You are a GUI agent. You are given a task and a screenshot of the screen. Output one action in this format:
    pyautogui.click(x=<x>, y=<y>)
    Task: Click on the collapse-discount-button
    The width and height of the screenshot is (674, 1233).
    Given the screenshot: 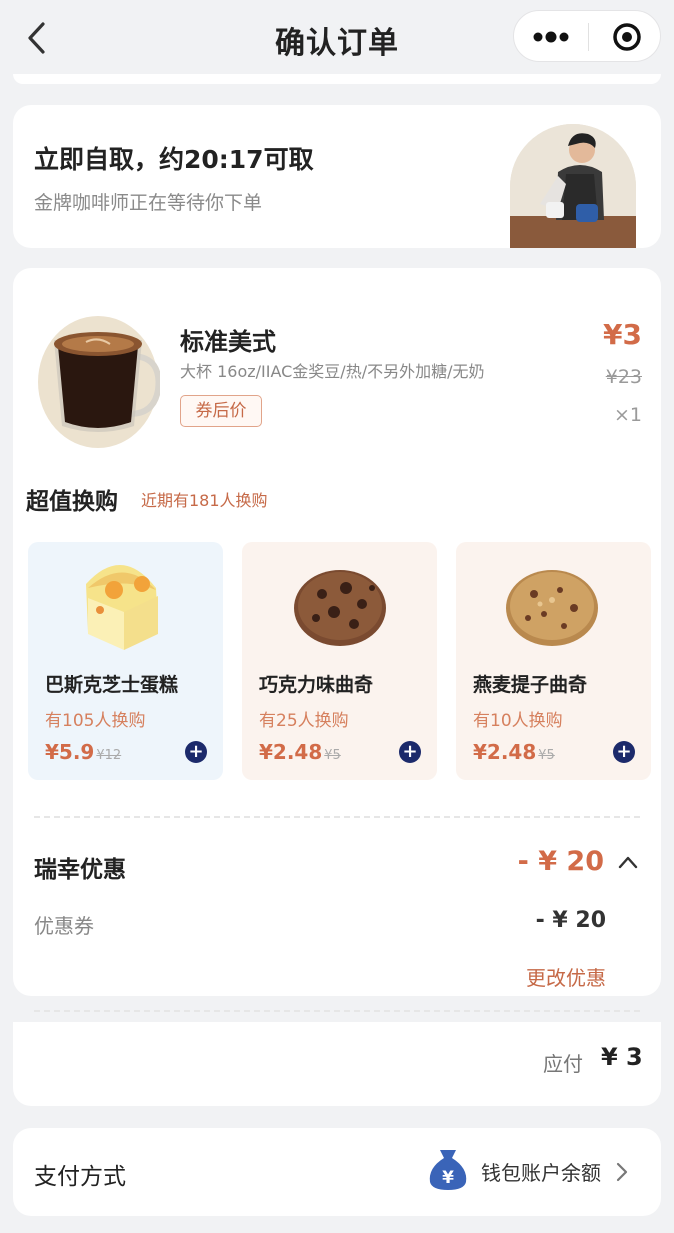 What is the action you would take?
    pyautogui.click(x=628, y=862)
    